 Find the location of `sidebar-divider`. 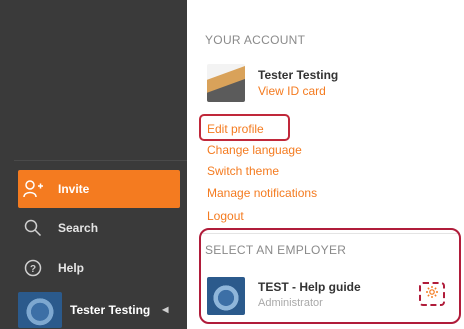

sidebar-divider is located at coordinates (100, 160).